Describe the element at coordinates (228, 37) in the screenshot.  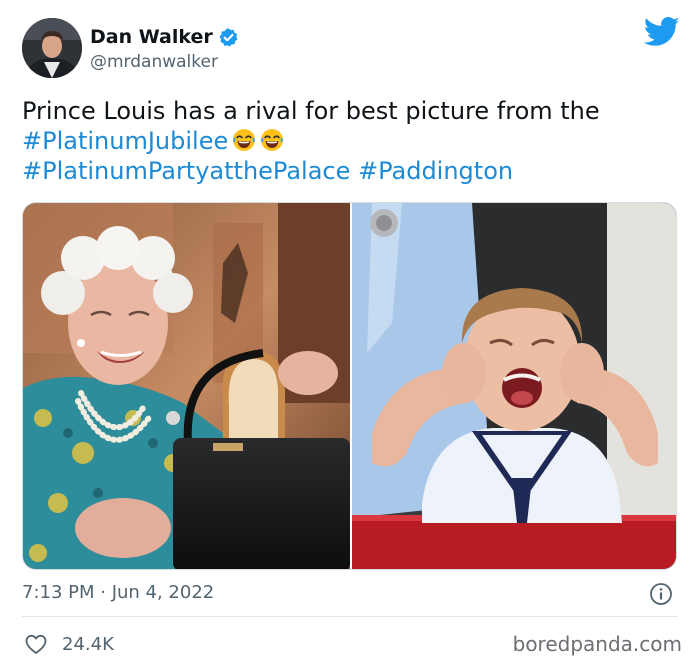
I see `verified-badge-icon` at that location.